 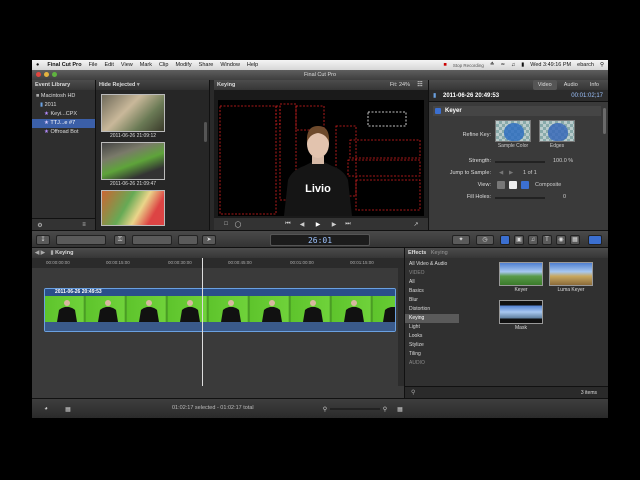 What do you see at coordinates (432, 318) in the screenshot?
I see `effects-category-selected: Keying` at bounding box center [432, 318].